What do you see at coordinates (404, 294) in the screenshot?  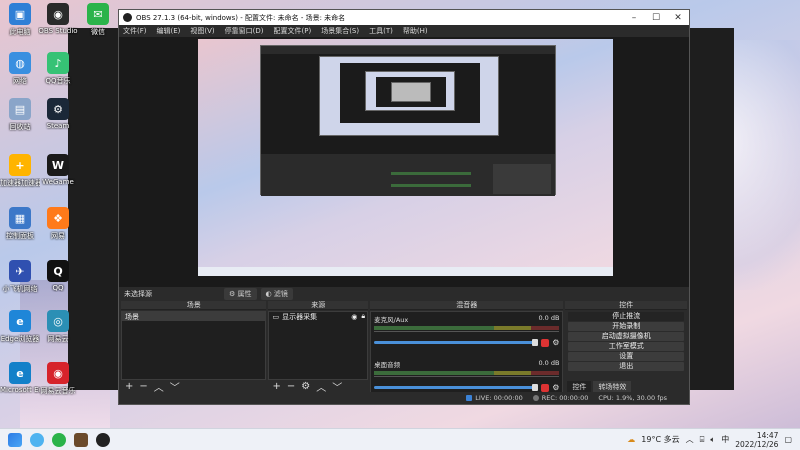 I see `source-toolbar: 未选择源 ⚙ 属性 ◐ 滤镜` at bounding box center [404, 294].